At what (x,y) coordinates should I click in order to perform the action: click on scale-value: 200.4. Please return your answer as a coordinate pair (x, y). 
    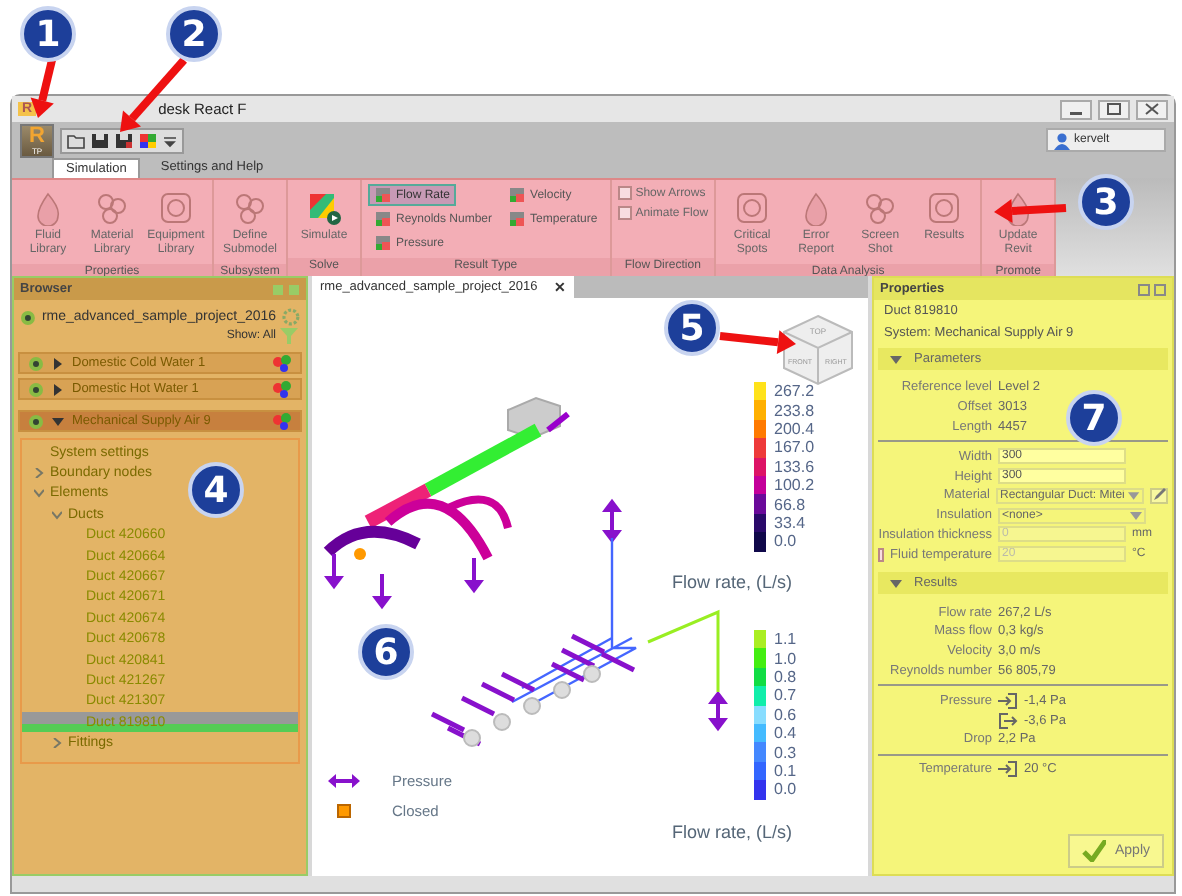
    Looking at the image, I should click on (794, 428).